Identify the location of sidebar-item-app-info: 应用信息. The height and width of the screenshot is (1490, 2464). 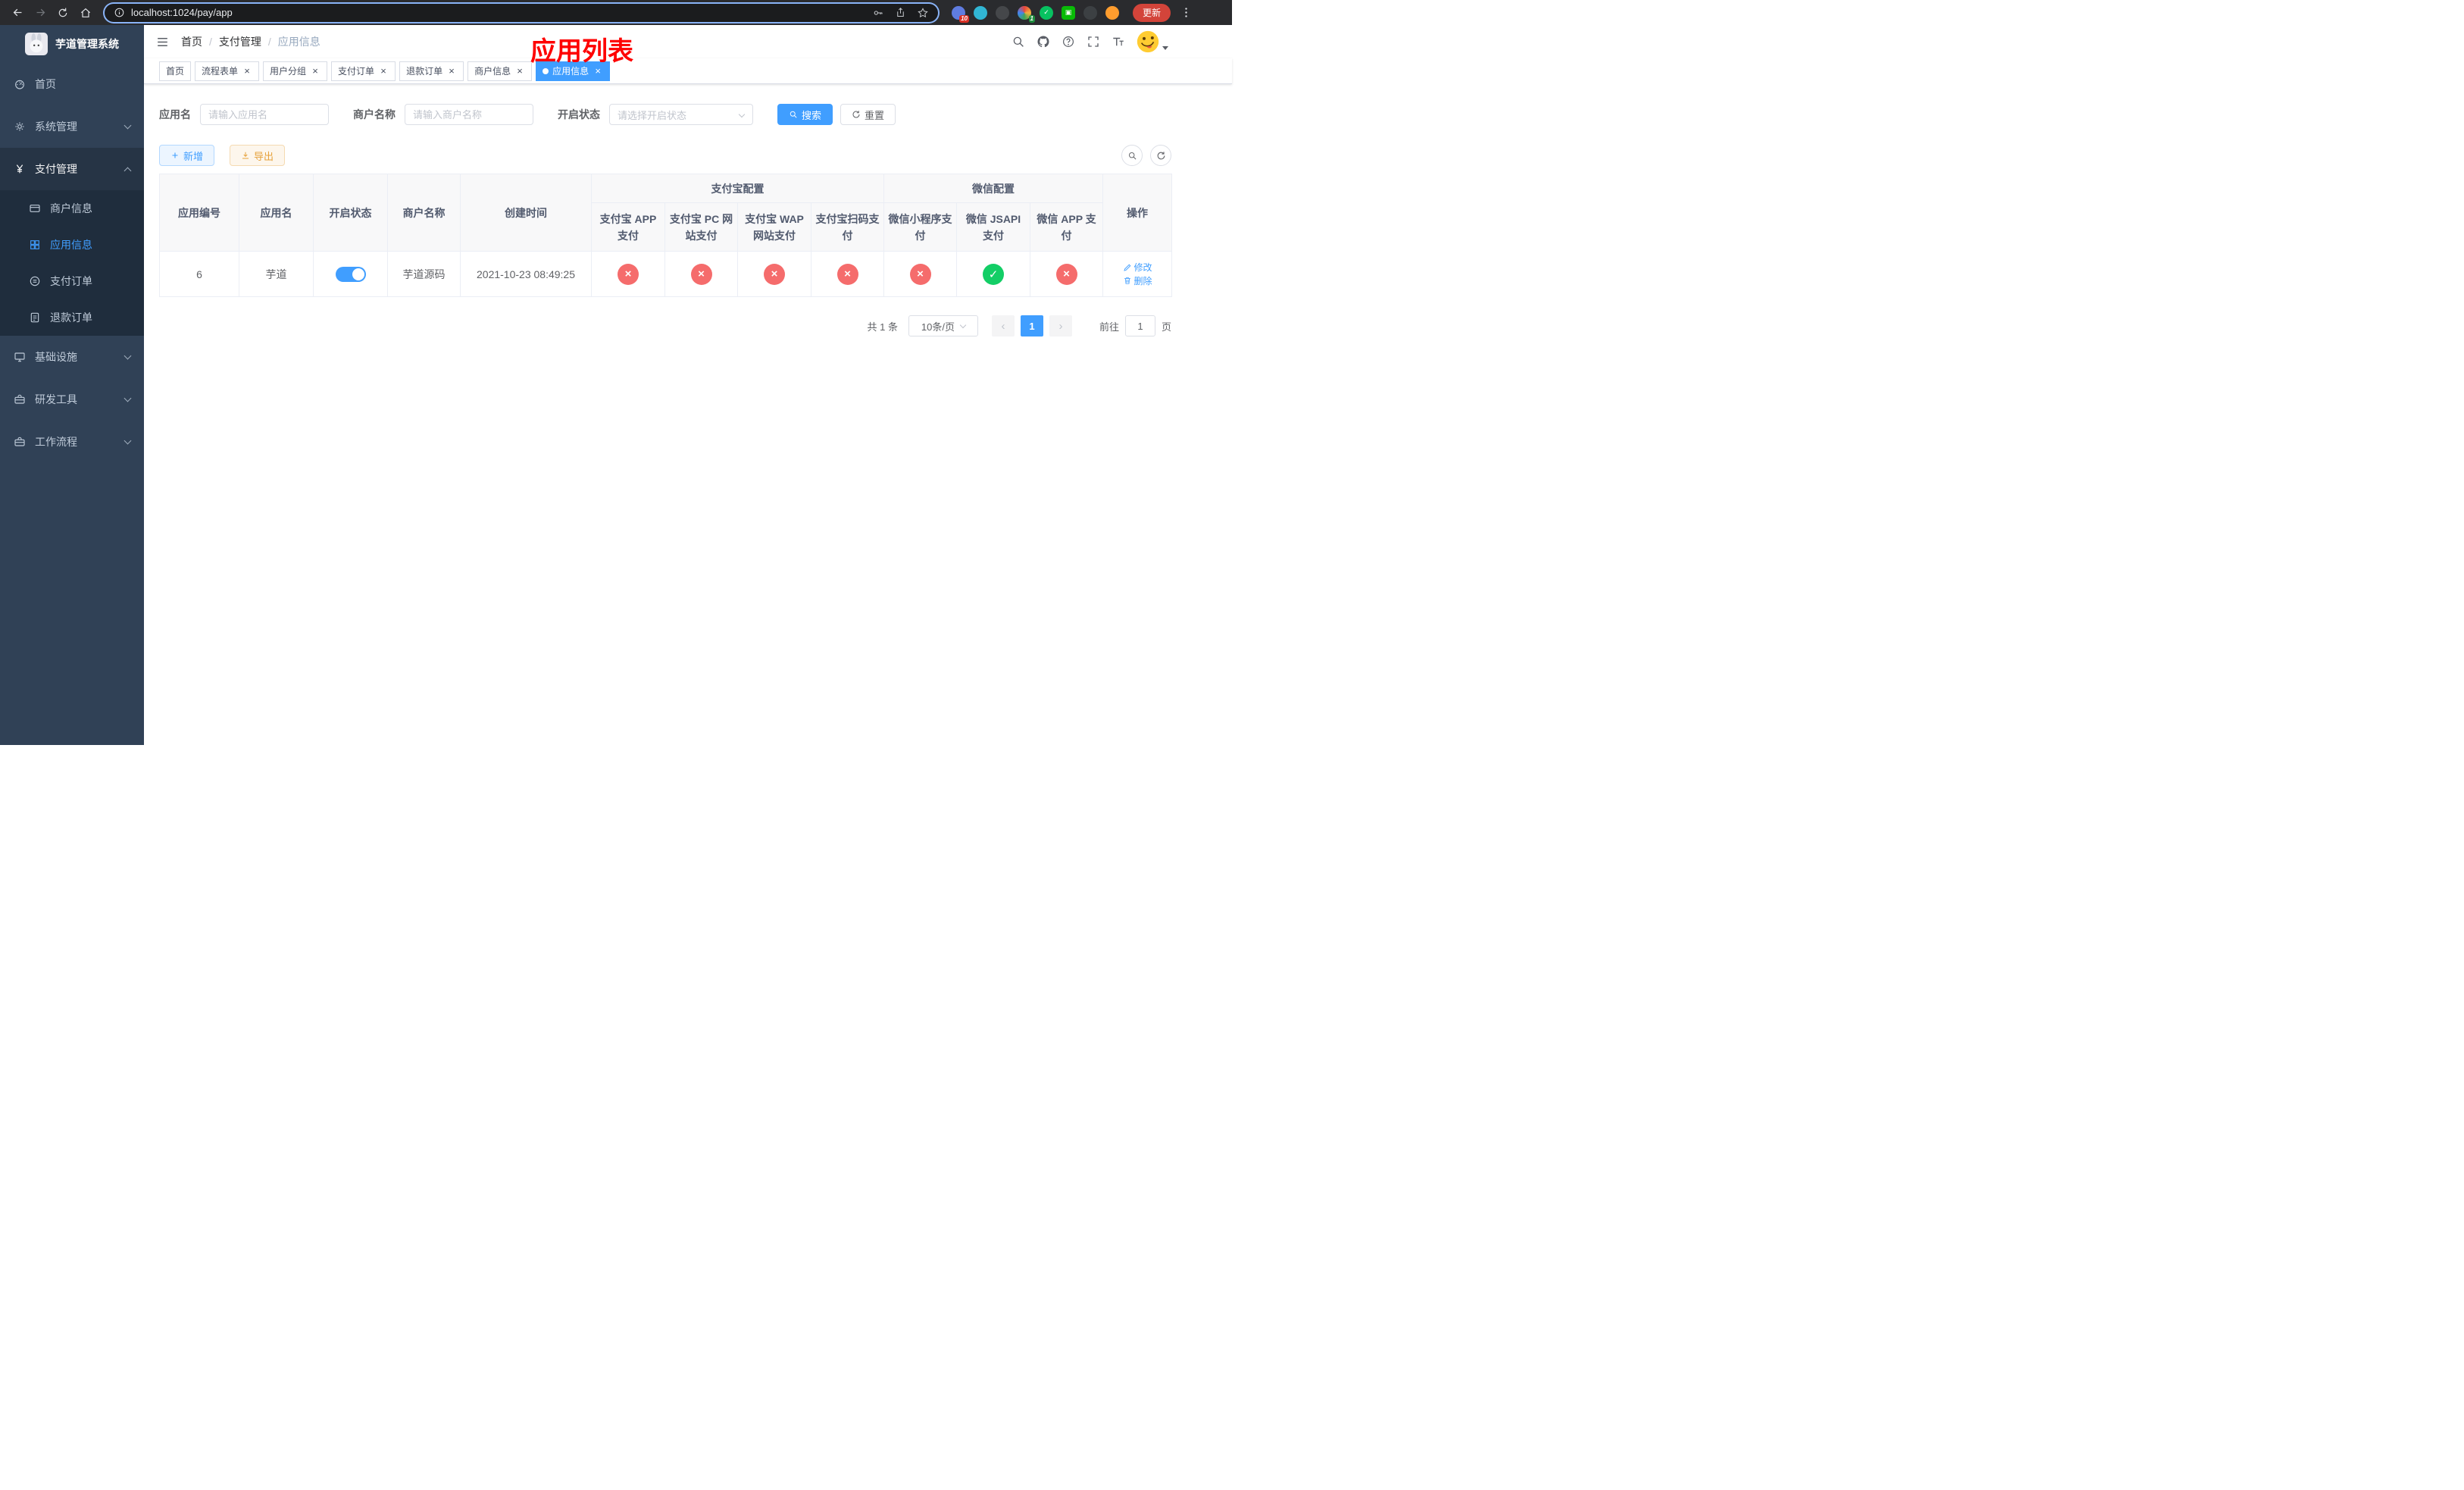
(72, 245).